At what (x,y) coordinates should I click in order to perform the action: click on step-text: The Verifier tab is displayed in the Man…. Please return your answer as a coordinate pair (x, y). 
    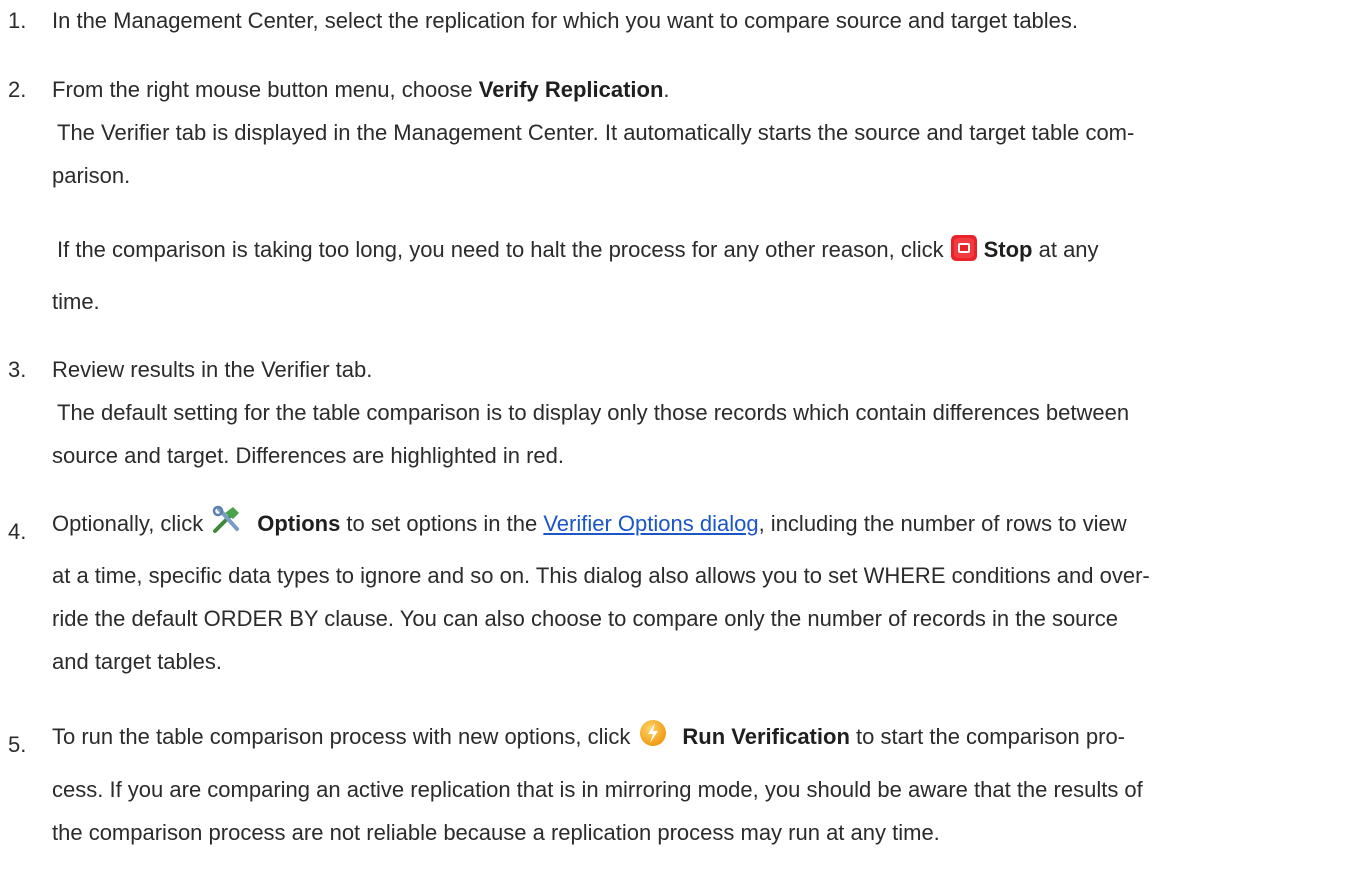
    Looking at the image, I should click on (596, 132).